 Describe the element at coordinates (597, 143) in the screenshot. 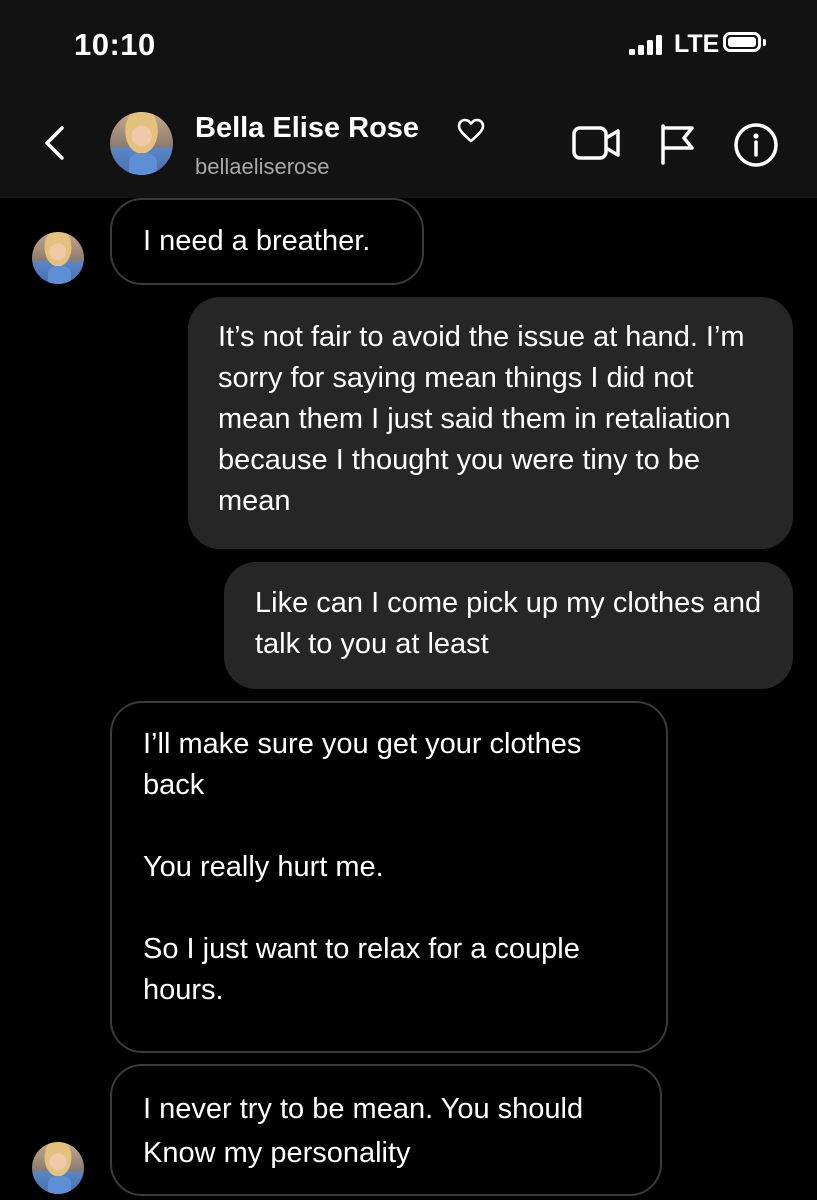

I see `video-call-icon` at that location.